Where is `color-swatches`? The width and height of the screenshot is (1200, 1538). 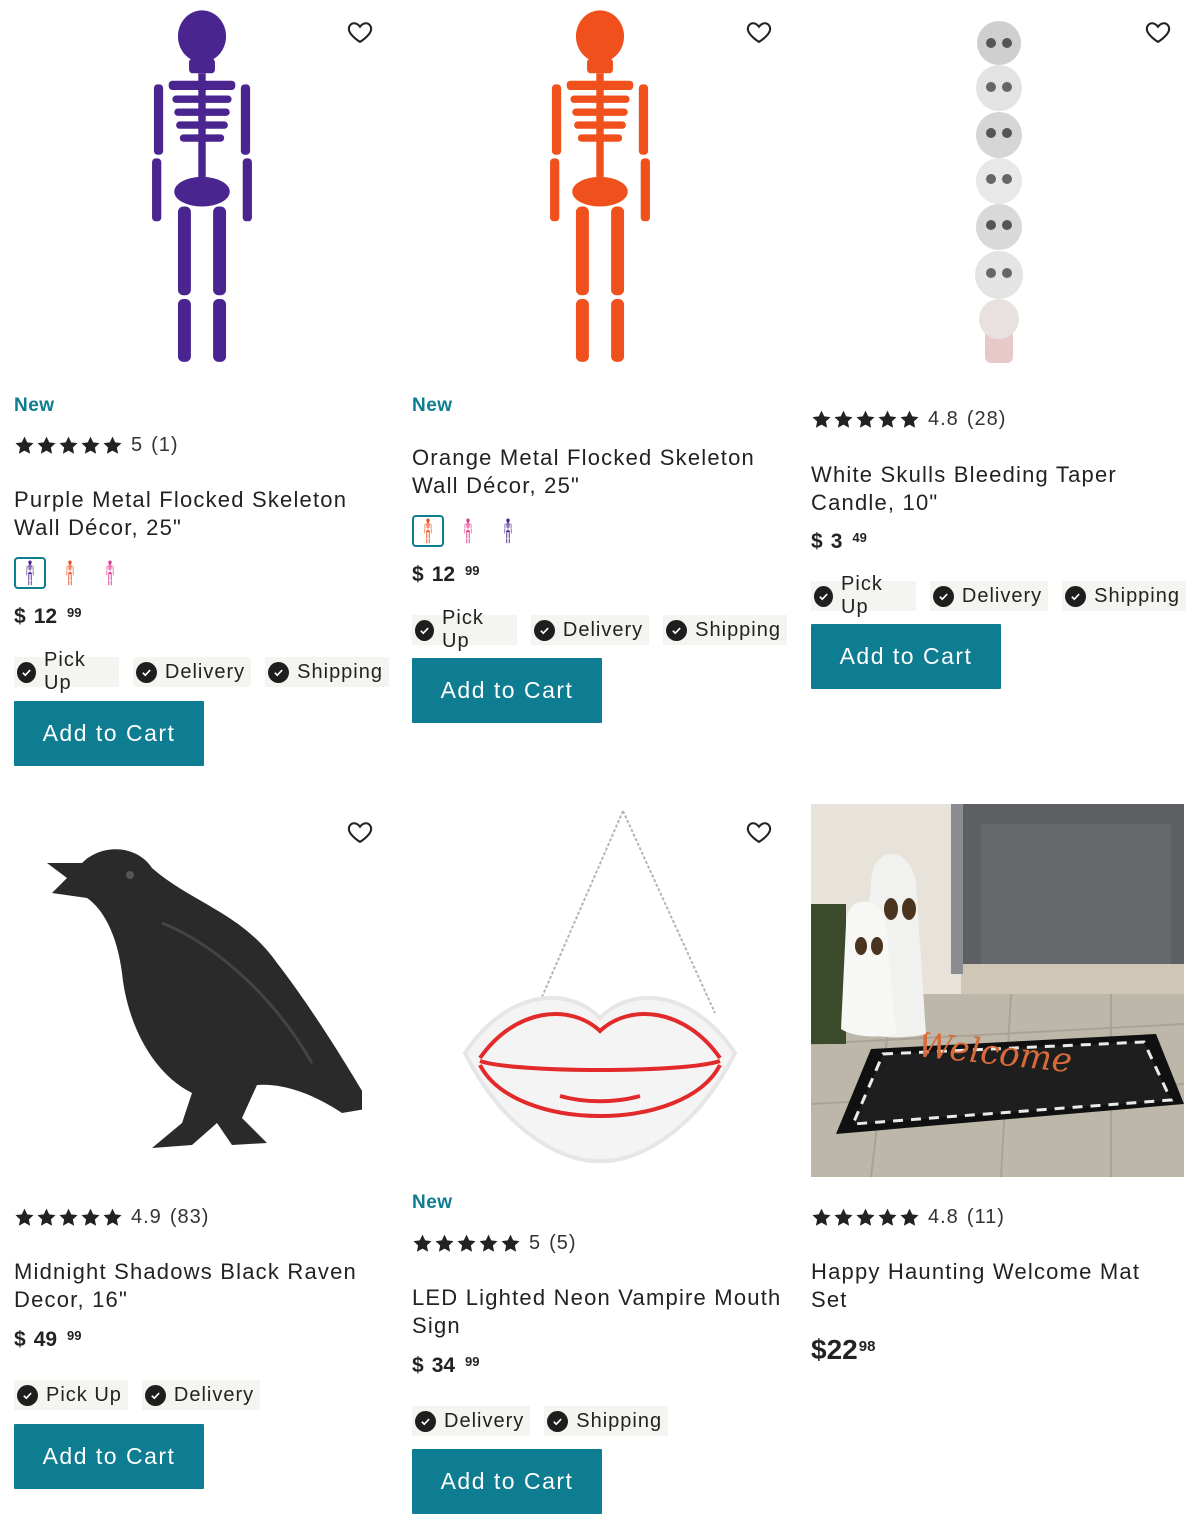 color-swatches is located at coordinates (70, 573).